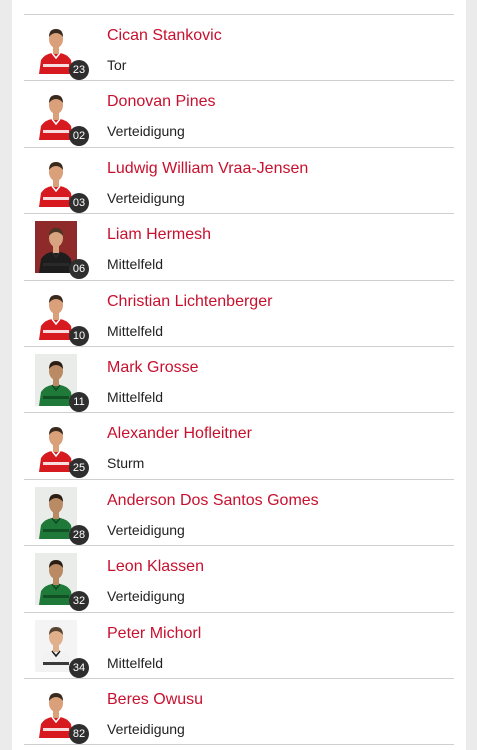 The width and height of the screenshot is (477, 750). I want to click on jersey-number-badge: 10, so click(79, 335).